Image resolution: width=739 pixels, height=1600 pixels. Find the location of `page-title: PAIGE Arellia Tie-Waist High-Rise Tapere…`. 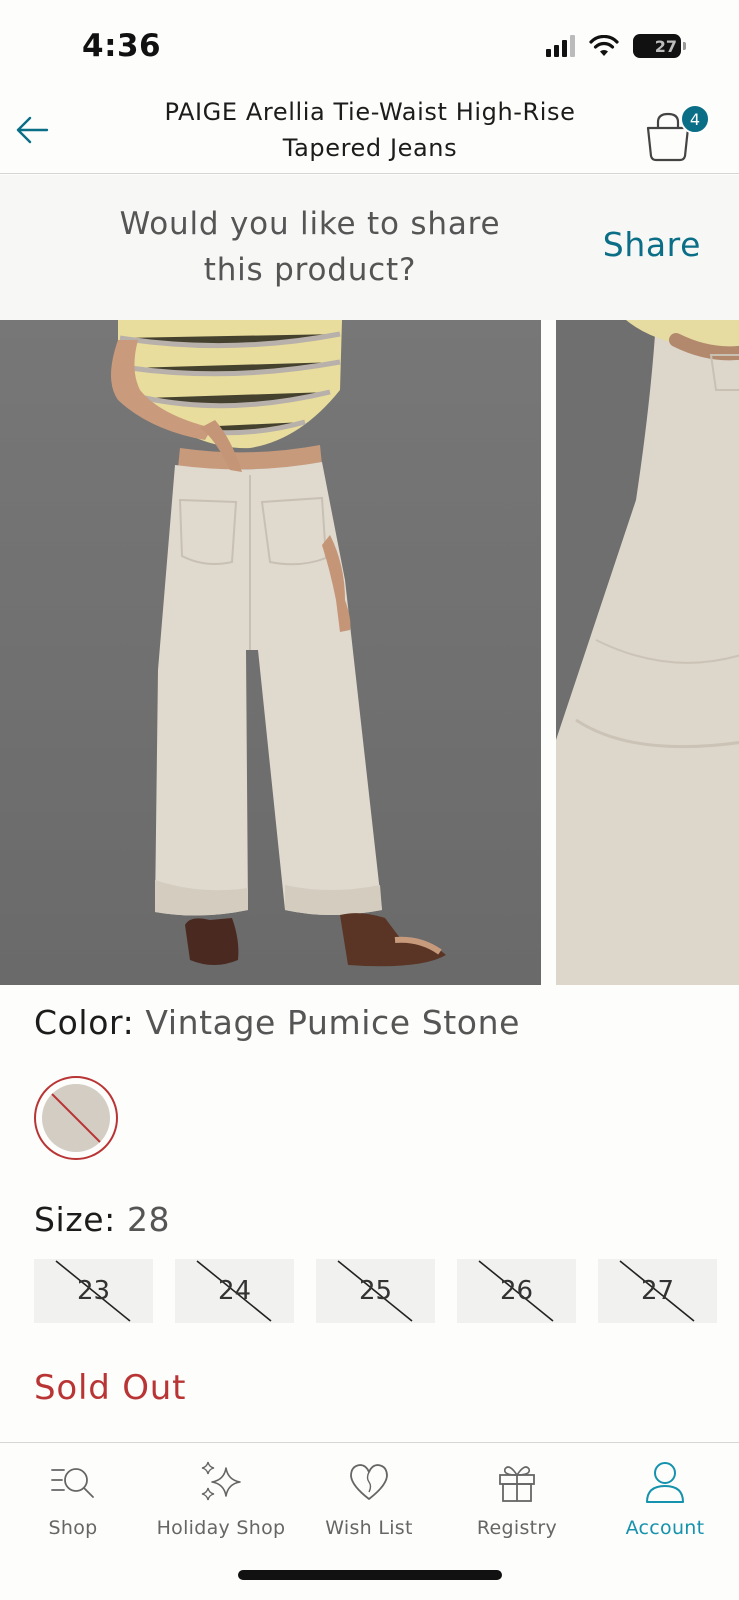

page-title: PAIGE Arellia Tie-Waist High-Rise Tapere… is located at coordinates (370, 130).